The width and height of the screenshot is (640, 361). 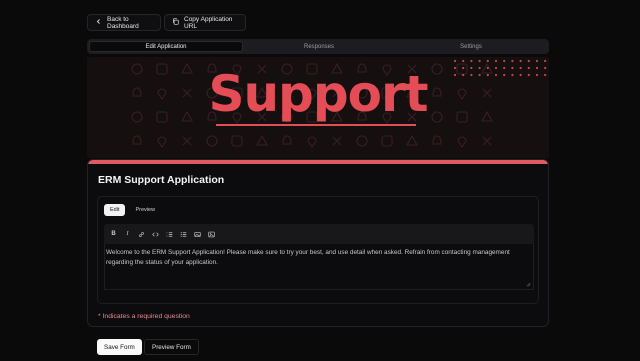 What do you see at coordinates (318, 94) in the screenshot?
I see `banner-title: Support` at bounding box center [318, 94].